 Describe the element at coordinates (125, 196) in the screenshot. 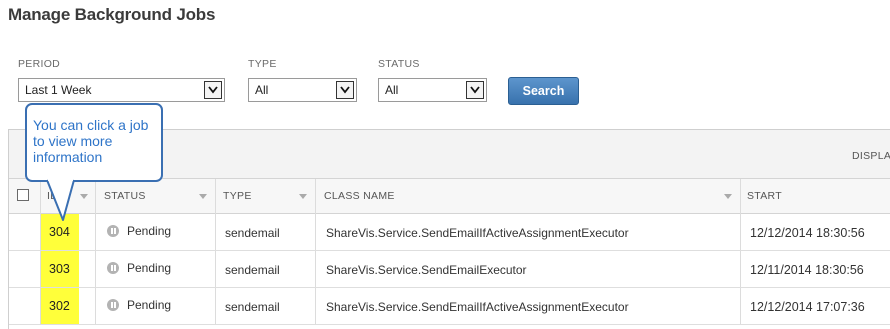

I see `column-header-status: STATUS` at that location.